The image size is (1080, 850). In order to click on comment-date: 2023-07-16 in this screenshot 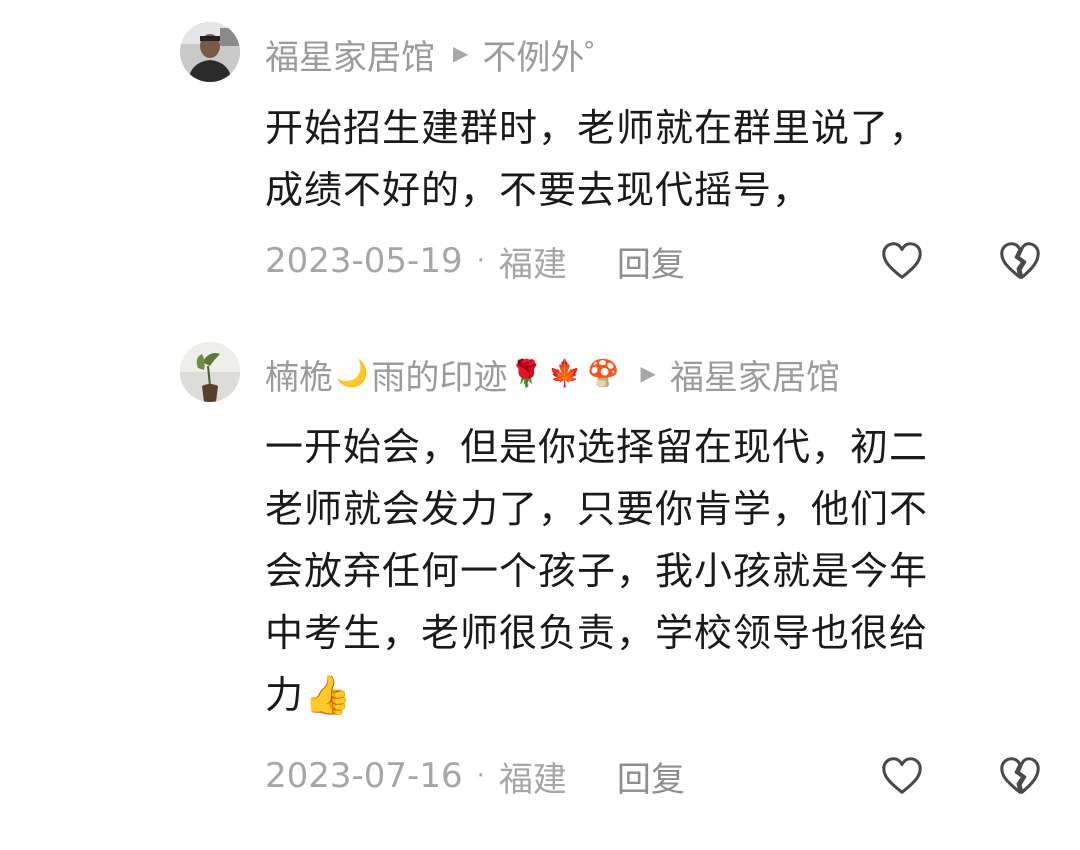, I will do `click(364, 776)`.